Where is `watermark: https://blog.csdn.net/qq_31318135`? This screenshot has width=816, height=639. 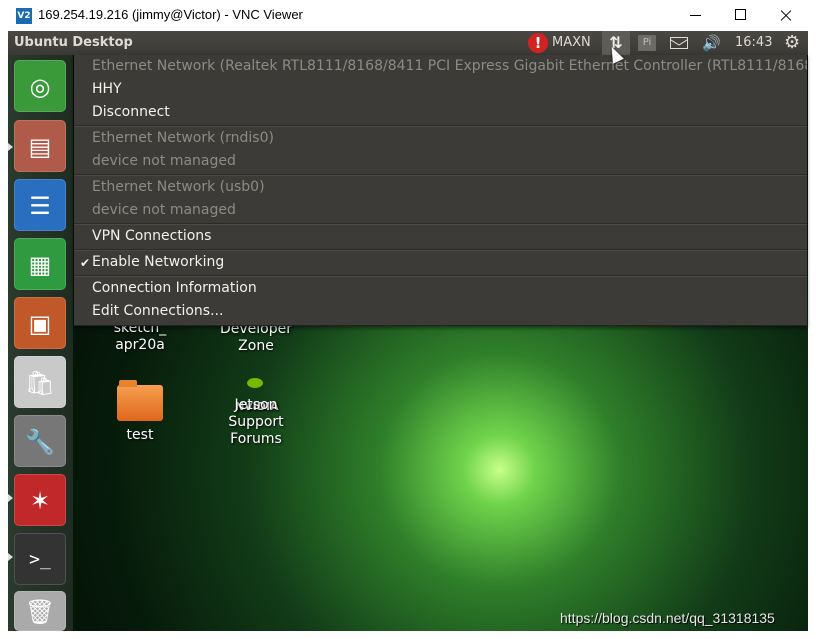
watermark: https://blog.csdn.net/qq_31318135 is located at coordinates (667, 618).